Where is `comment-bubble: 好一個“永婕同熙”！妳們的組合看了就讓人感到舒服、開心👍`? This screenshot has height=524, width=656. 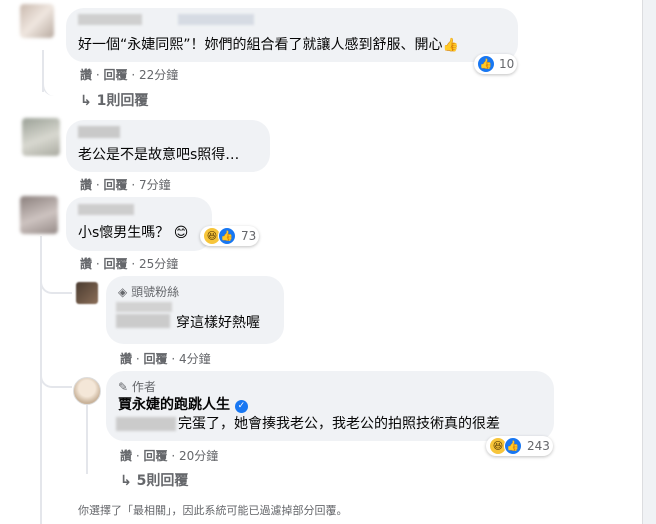 comment-bubble: 好一個“永婕同熙”！妳們的組合看了就讓人感到舒服、開心👍 is located at coordinates (292, 35).